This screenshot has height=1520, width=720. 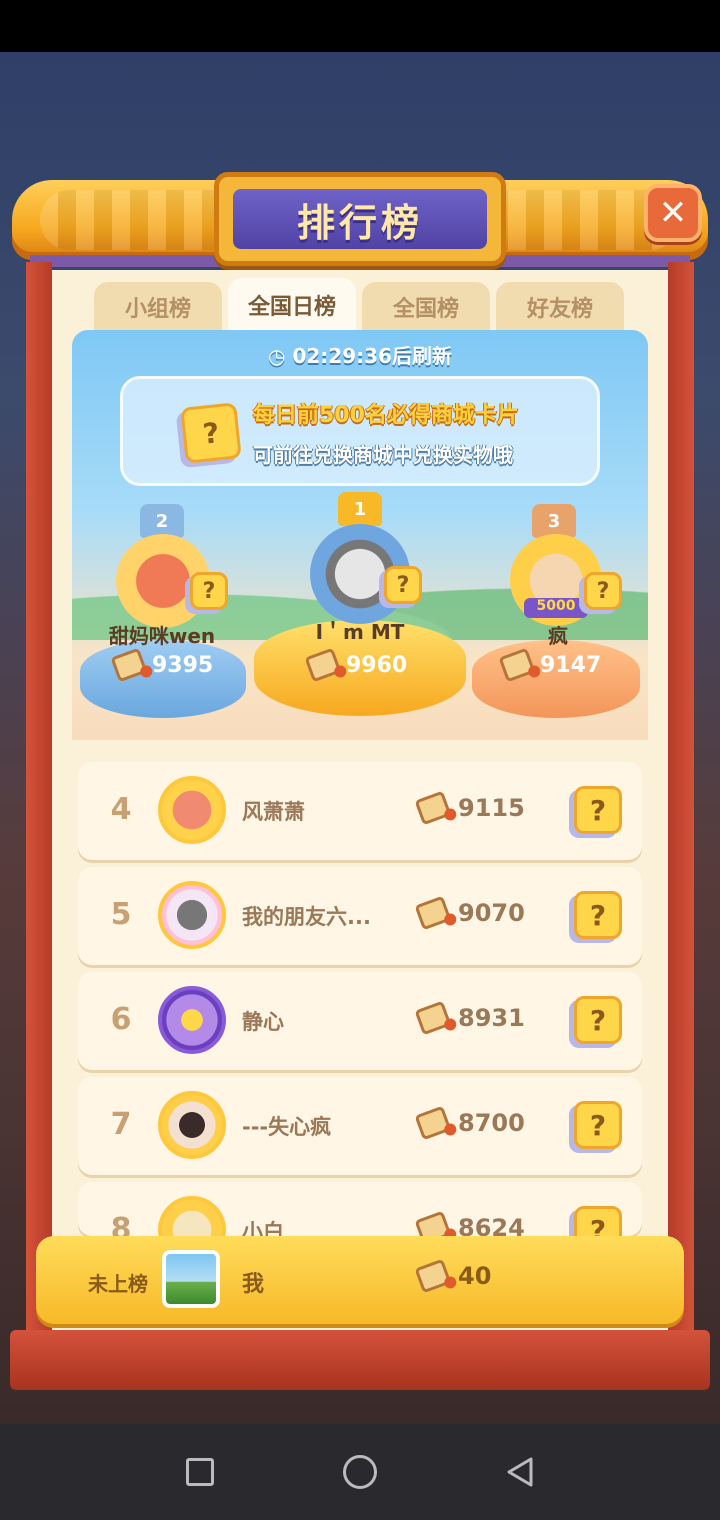 I want to click on list-item: 5 我的朋友六... 9070 ?, so click(x=360, y=916).